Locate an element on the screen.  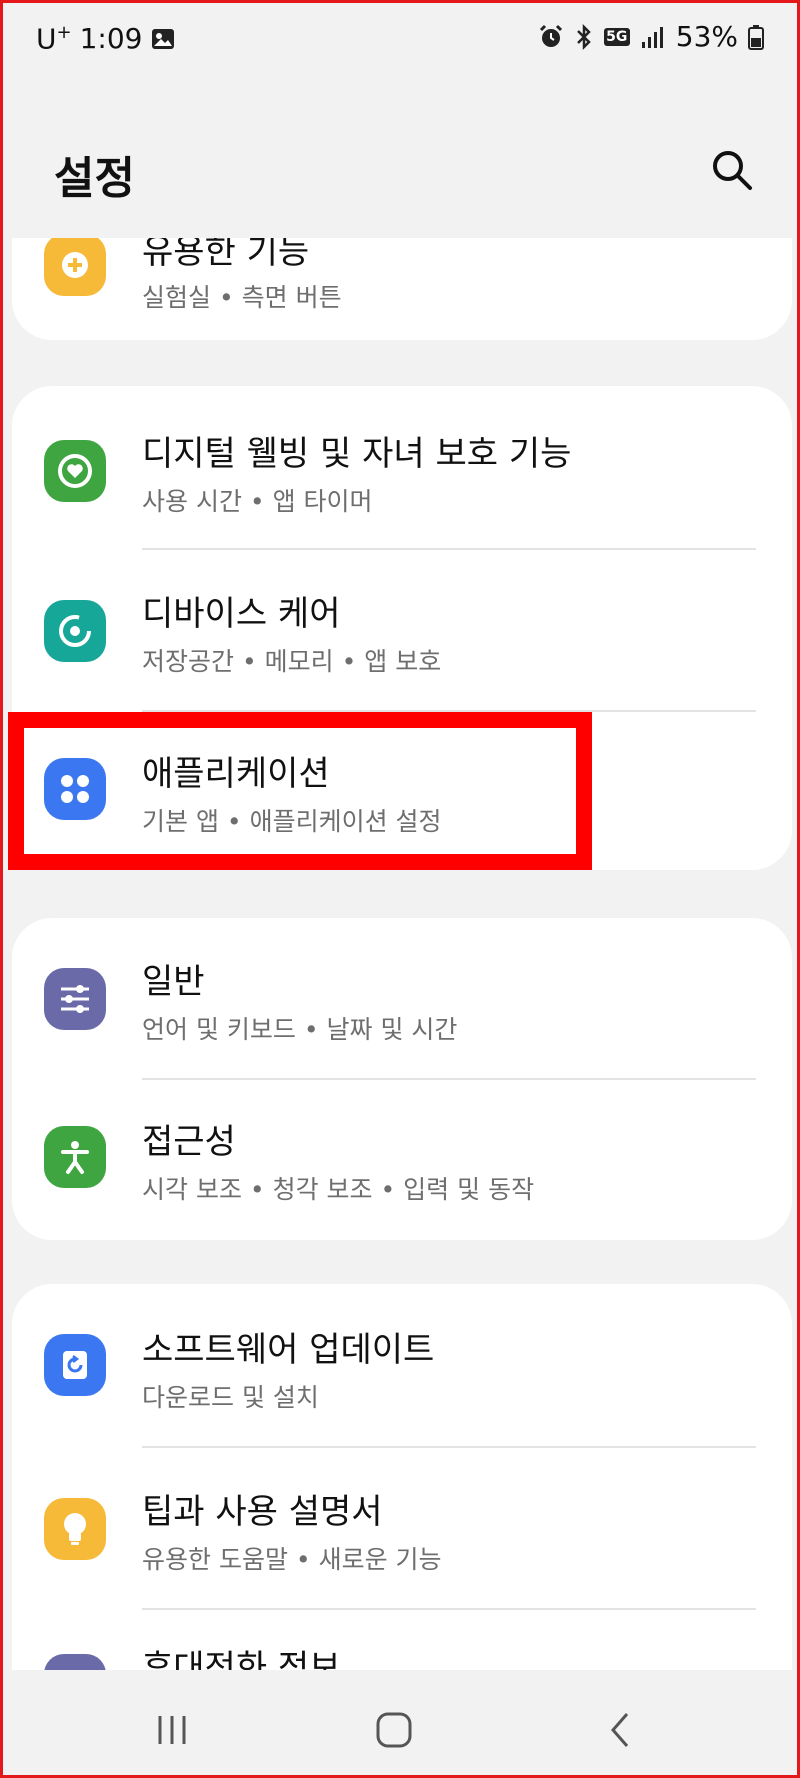
item-title: 팁과 사용 설명서 is located at coordinates (262, 1512).